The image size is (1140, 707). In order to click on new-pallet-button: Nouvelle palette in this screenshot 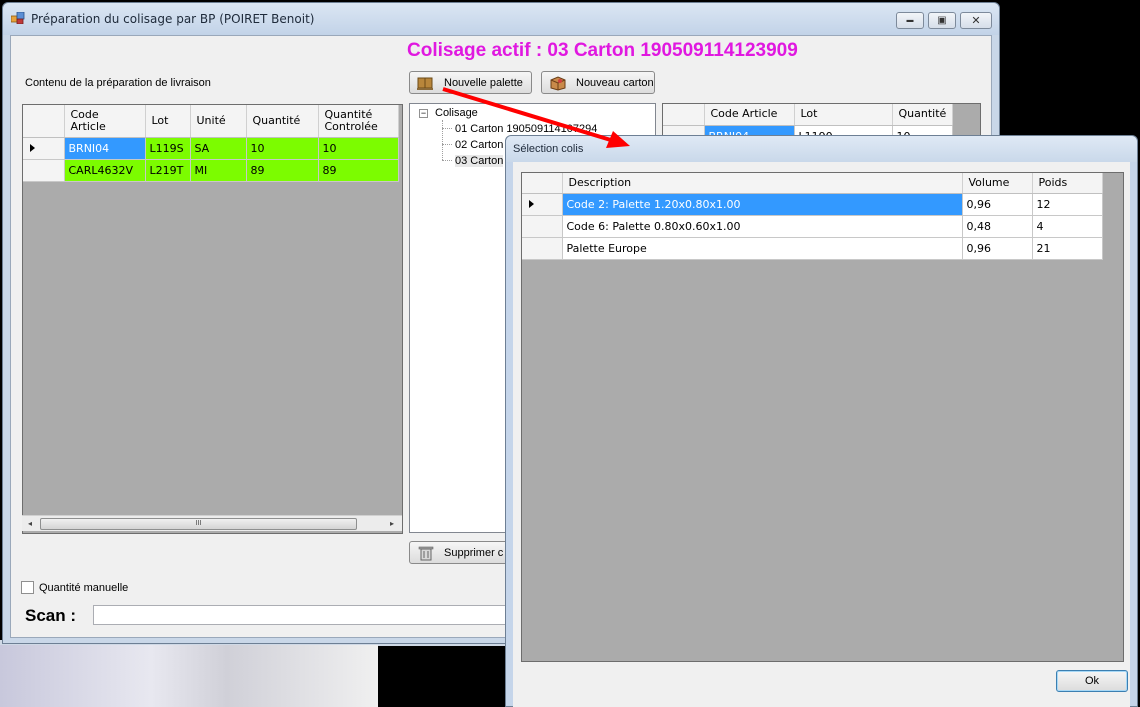, I will do `click(470, 82)`.